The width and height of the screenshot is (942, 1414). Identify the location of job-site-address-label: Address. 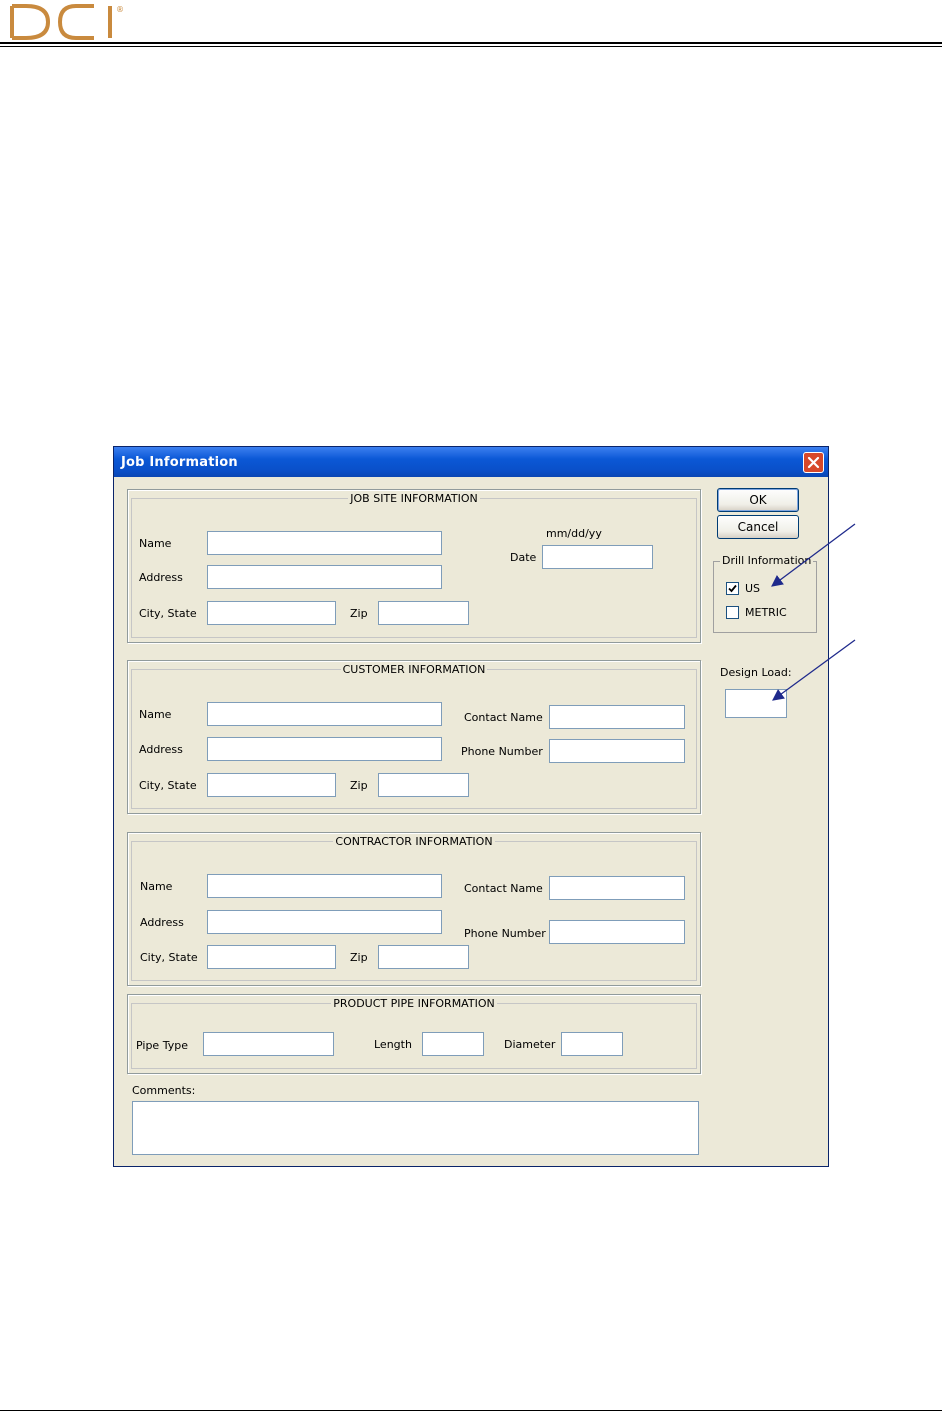
(161, 577).